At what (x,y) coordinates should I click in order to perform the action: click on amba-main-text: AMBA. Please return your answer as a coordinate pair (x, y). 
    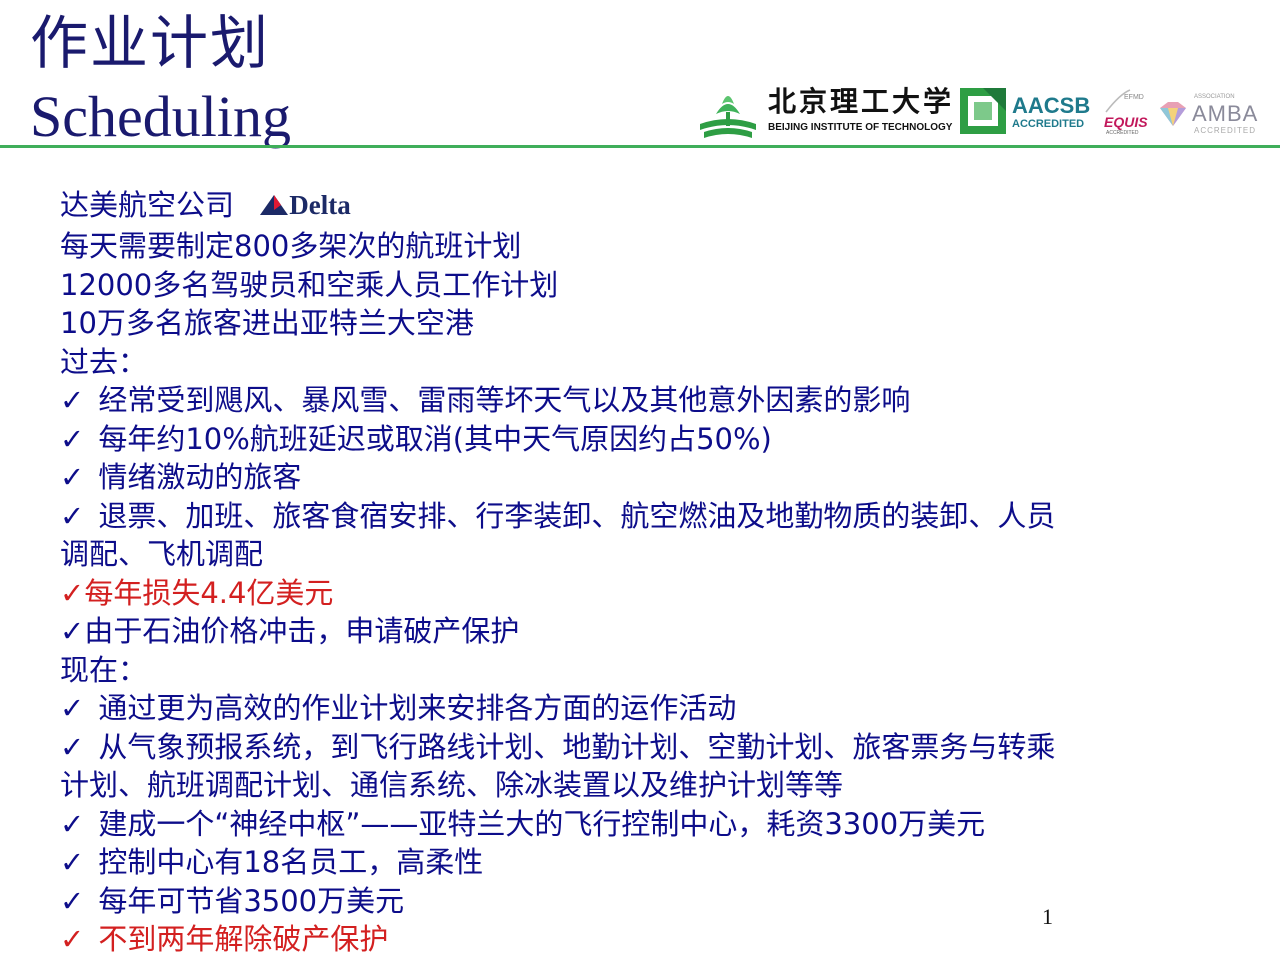
    Looking at the image, I should click on (1225, 113).